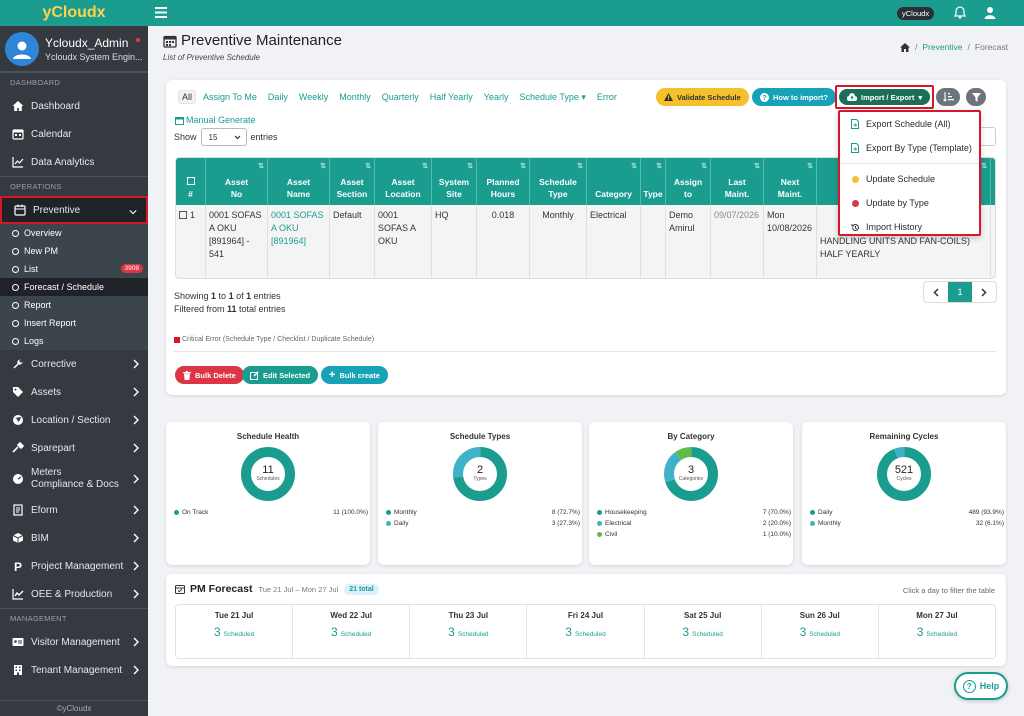 This screenshot has height=716, width=1024. What do you see at coordinates (885, 97) in the screenshot?
I see `import-export-button: Import / Export ▾` at bounding box center [885, 97].